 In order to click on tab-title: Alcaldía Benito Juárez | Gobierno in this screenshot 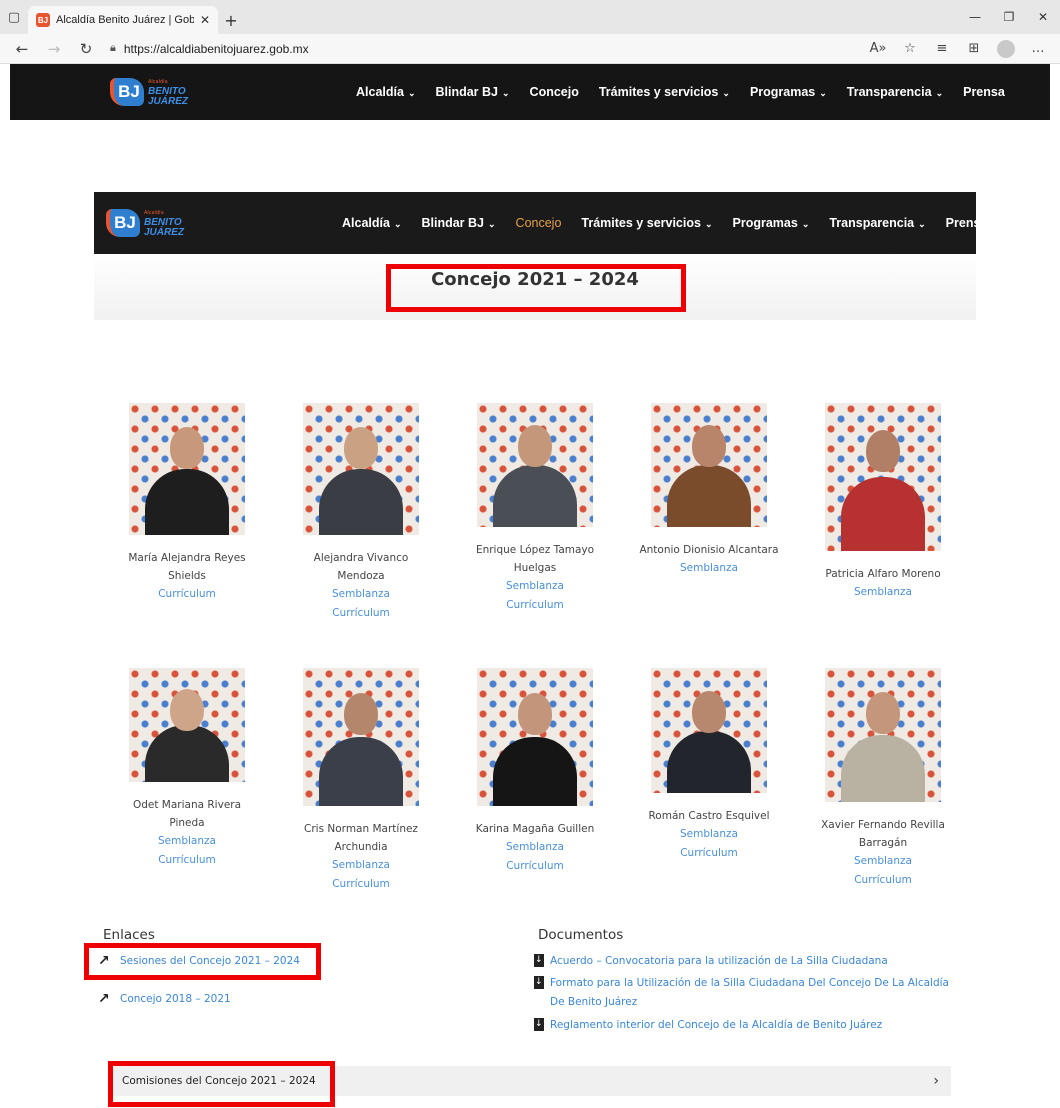, I will do `click(125, 20)`.